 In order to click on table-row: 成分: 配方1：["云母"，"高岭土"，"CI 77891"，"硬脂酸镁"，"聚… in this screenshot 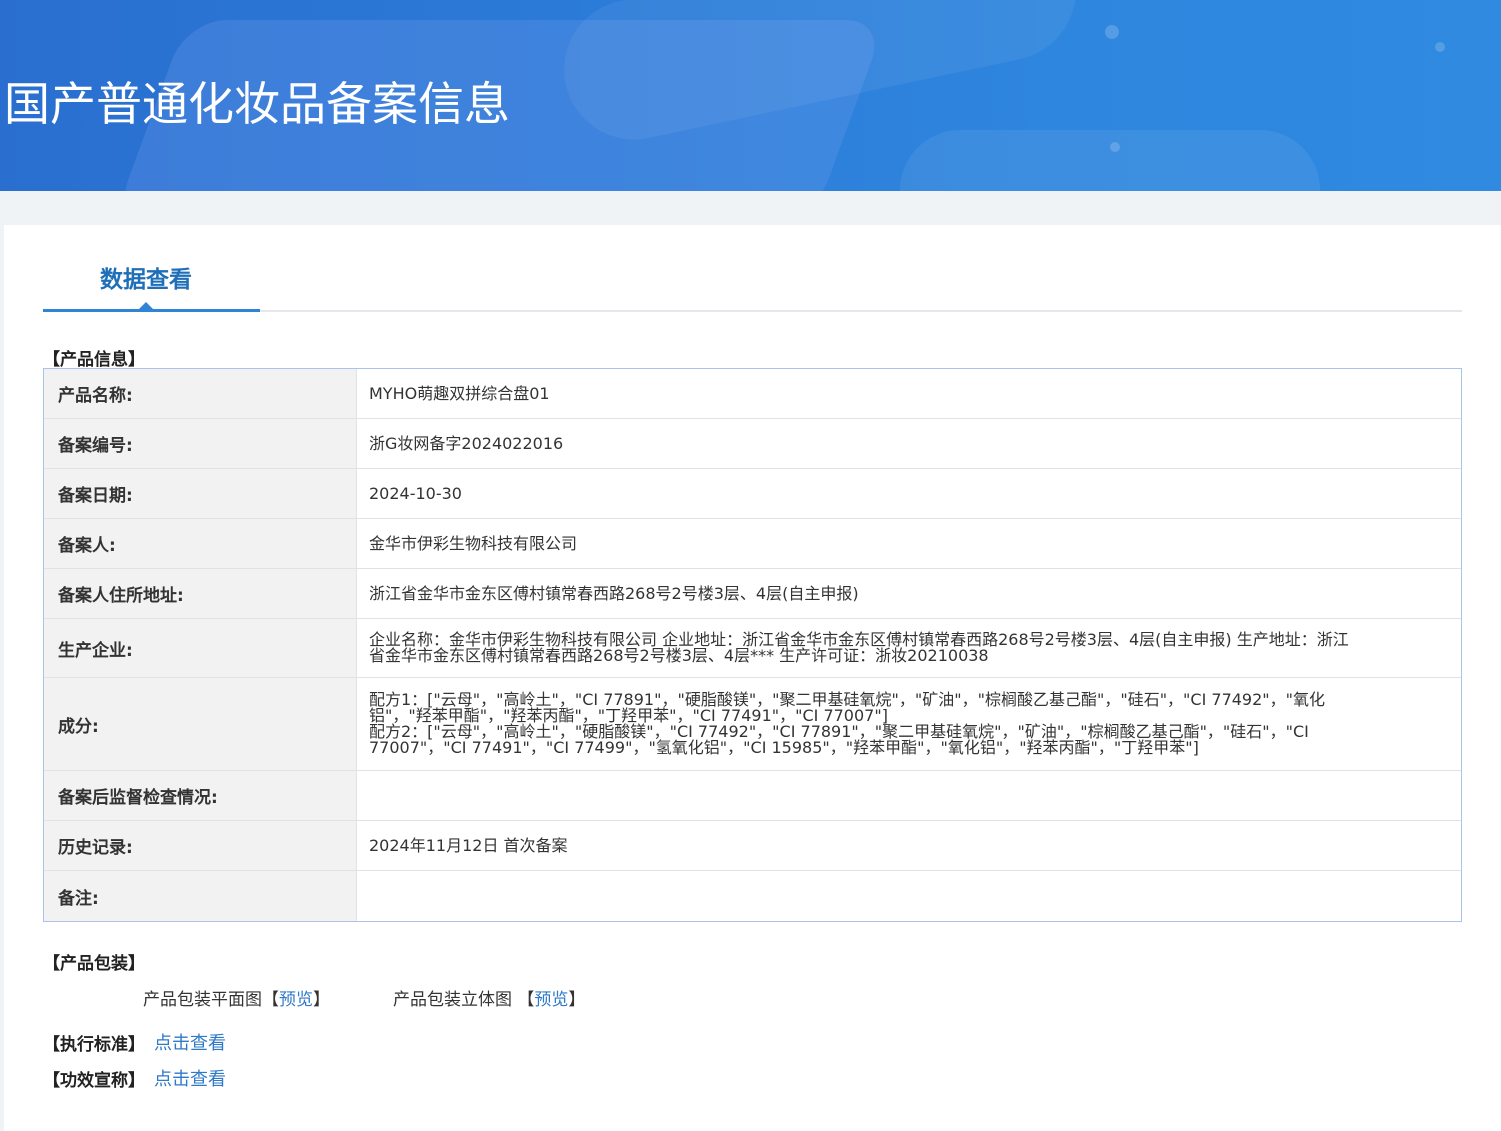, I will do `click(752, 724)`.